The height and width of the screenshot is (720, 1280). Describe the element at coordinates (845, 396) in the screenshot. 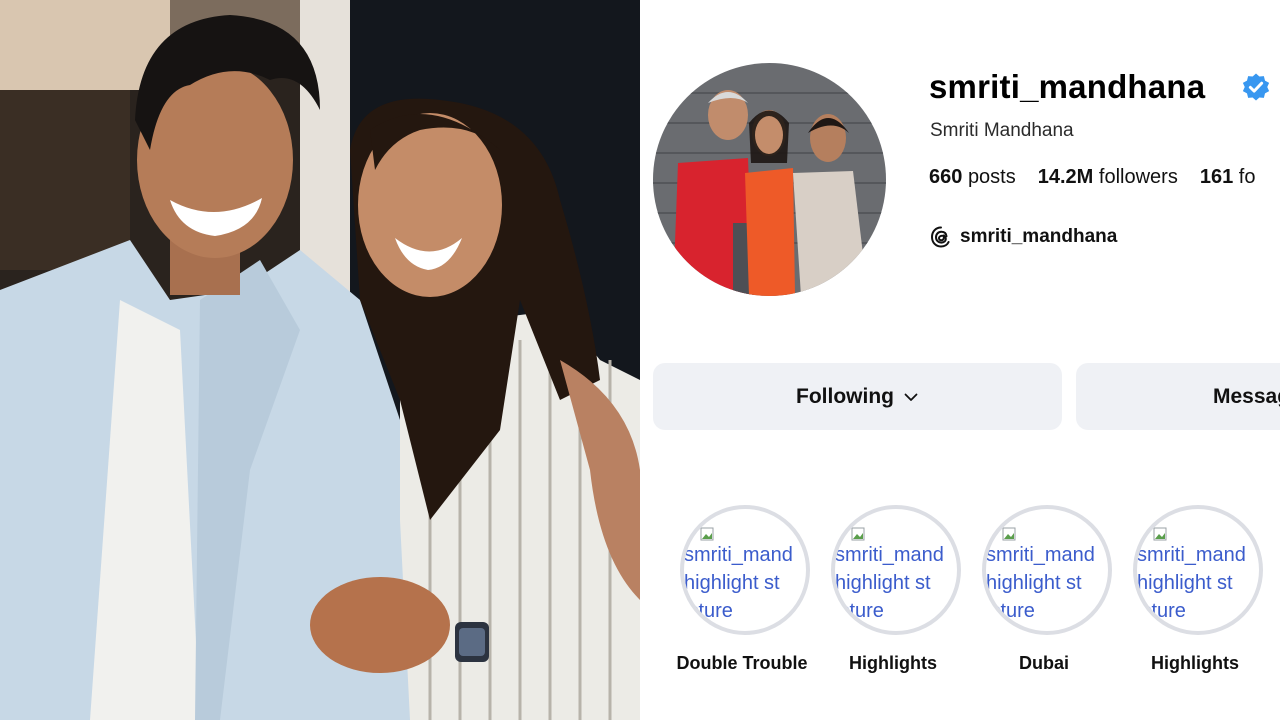

I see `following-button-label: Following` at that location.